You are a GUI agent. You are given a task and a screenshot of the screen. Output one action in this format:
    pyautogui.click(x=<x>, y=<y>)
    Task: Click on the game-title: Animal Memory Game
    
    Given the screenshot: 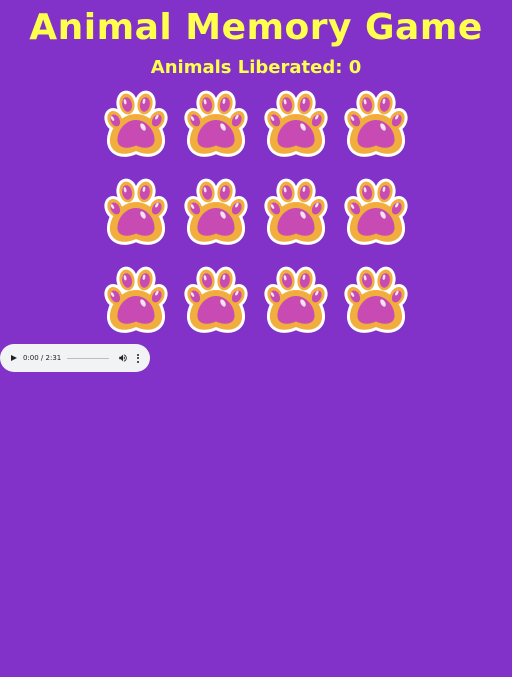 What is the action you would take?
    pyautogui.click(x=256, y=27)
    